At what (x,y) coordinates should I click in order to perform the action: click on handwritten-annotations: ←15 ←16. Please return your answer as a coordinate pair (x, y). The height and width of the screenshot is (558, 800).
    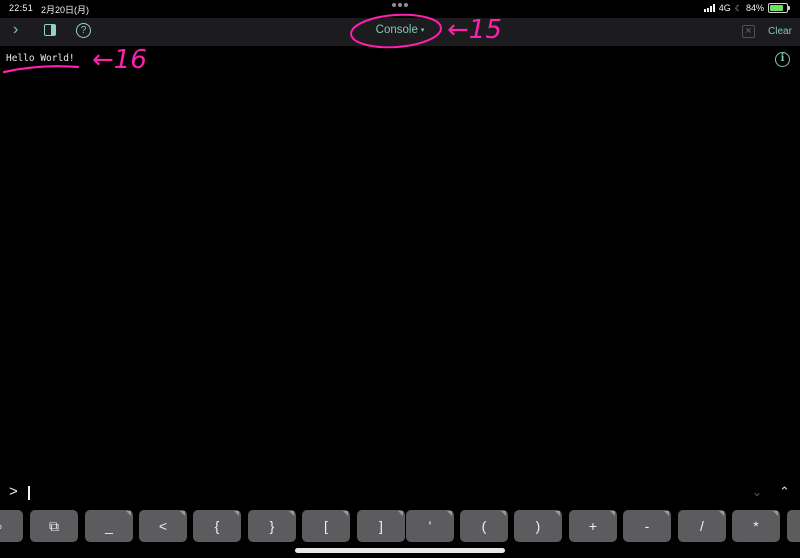
    Looking at the image, I should click on (252, 44).